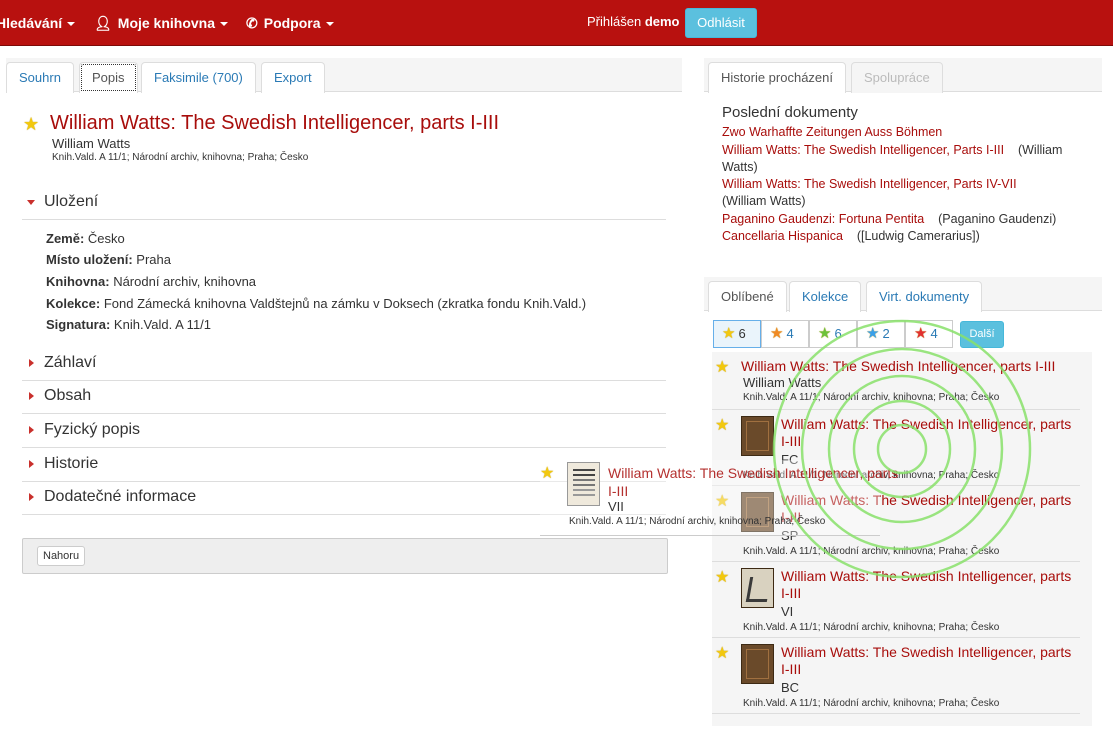  What do you see at coordinates (70, 362) in the screenshot?
I see `section-label: Záhlaví` at bounding box center [70, 362].